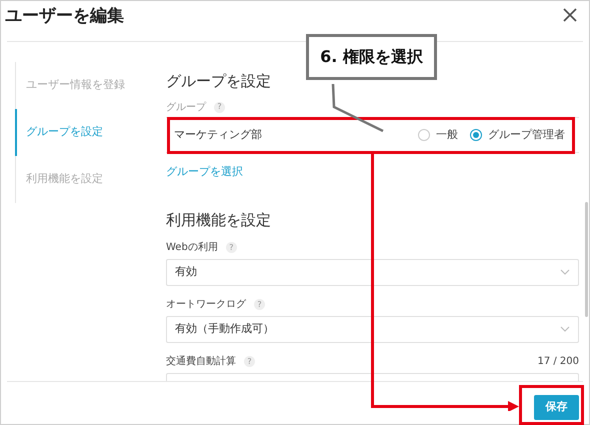 The height and width of the screenshot is (425, 590). Describe the element at coordinates (90, 179) in the screenshot. I see `step-tab: 利用機能を設定` at that location.